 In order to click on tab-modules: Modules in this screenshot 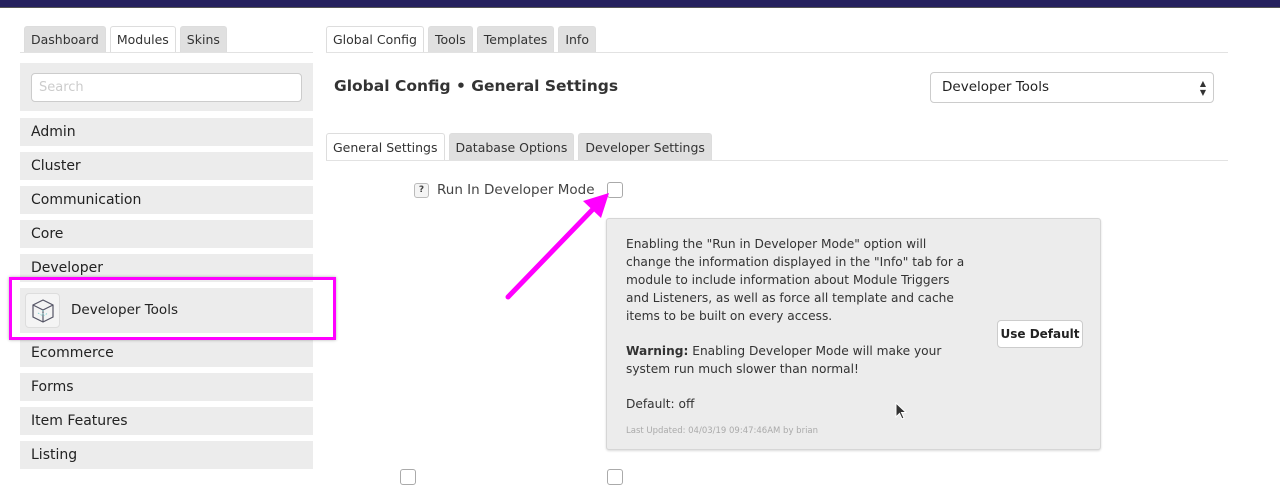, I will do `click(142, 39)`.